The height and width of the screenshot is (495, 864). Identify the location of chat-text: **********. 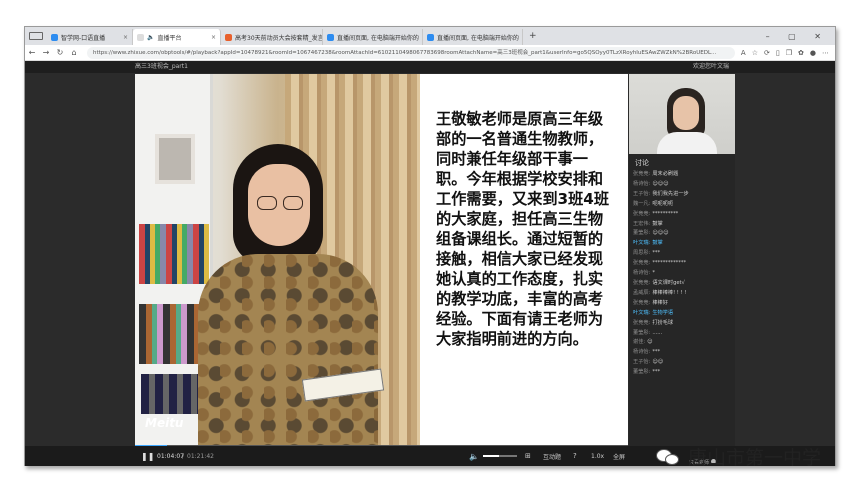
(665, 213).